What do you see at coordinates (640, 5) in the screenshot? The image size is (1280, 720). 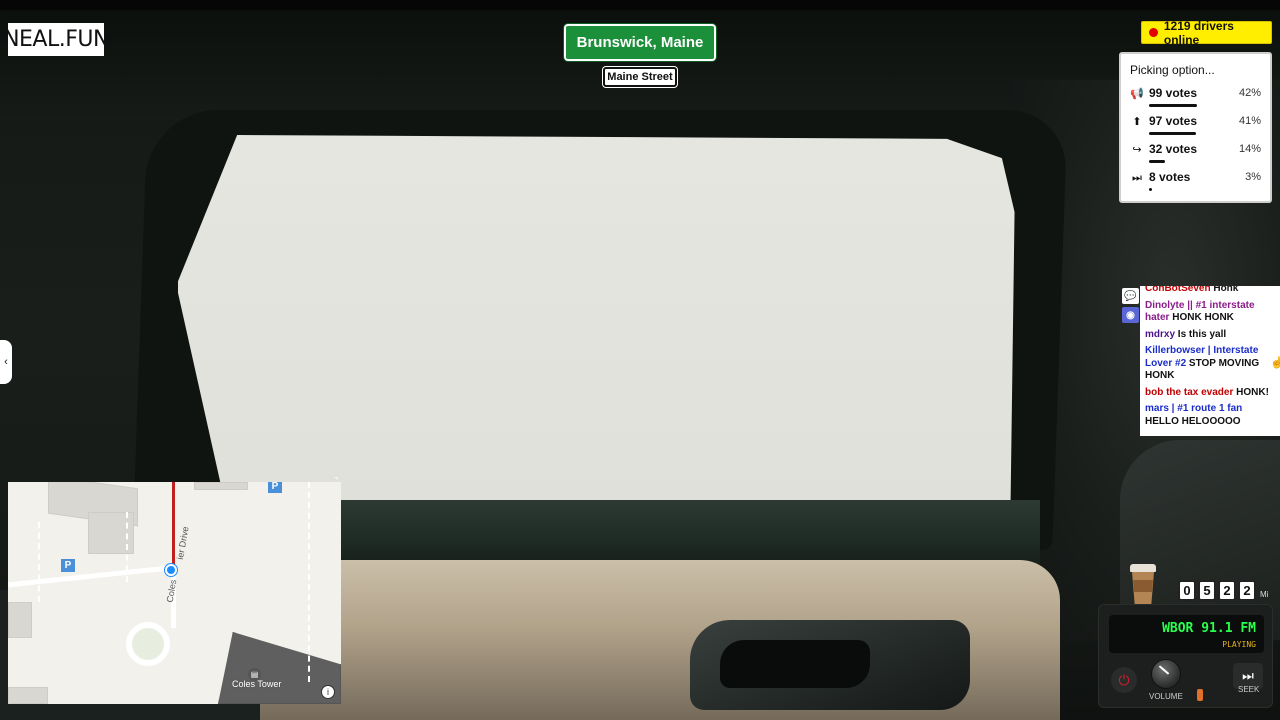 I see `top-edge-bar` at bounding box center [640, 5].